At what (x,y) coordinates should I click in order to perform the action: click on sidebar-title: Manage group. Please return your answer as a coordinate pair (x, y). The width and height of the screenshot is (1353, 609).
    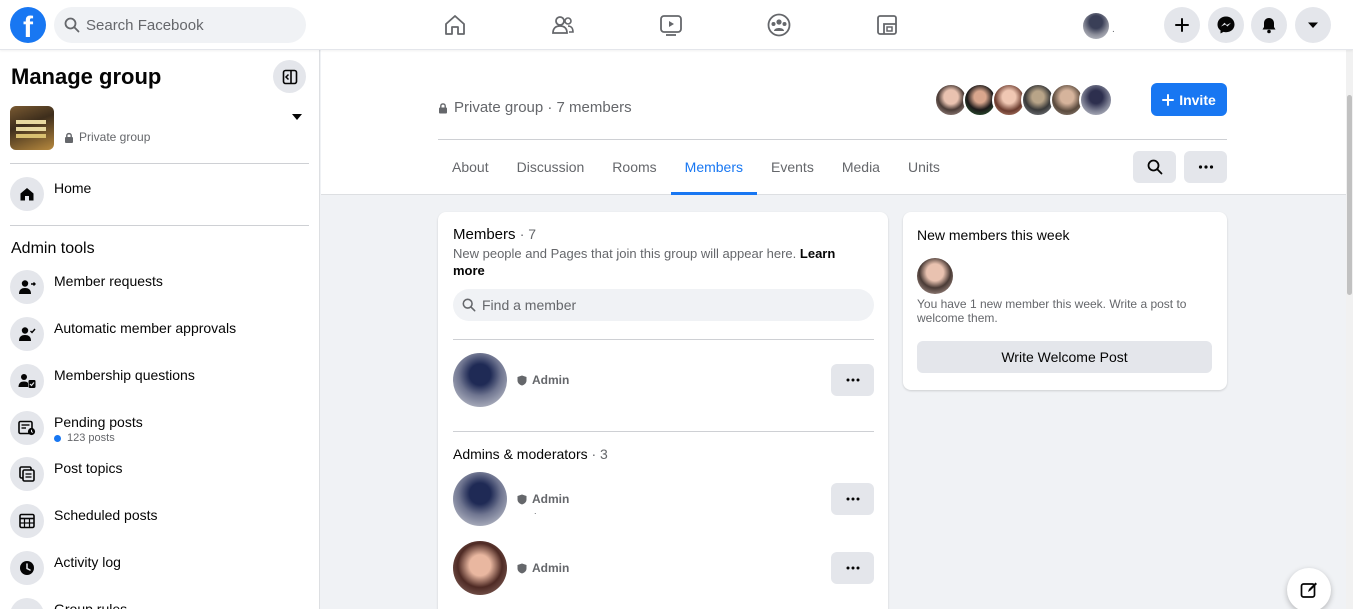
    Looking at the image, I should click on (86, 76).